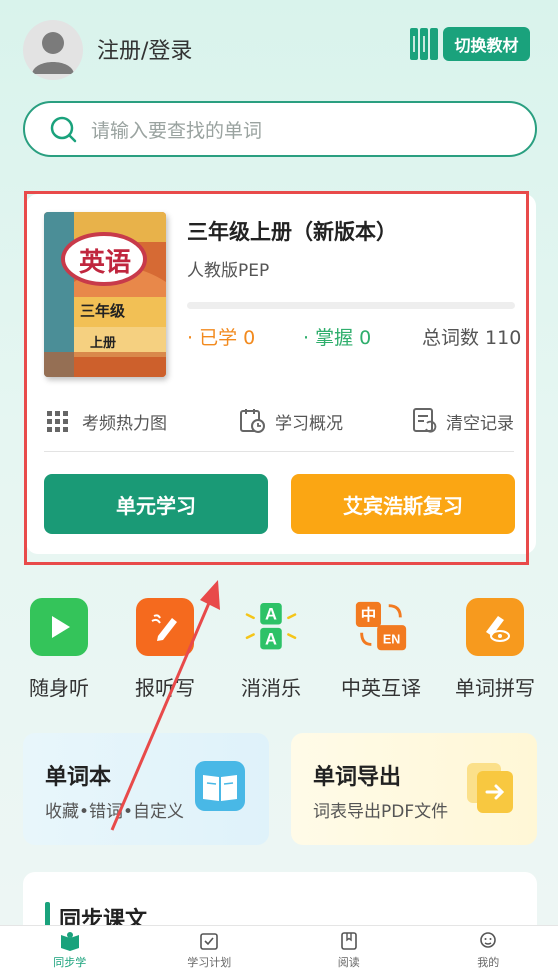 This screenshot has width=558, height=974. I want to click on tab-study-plan-label: 学习计划, so click(209, 962).